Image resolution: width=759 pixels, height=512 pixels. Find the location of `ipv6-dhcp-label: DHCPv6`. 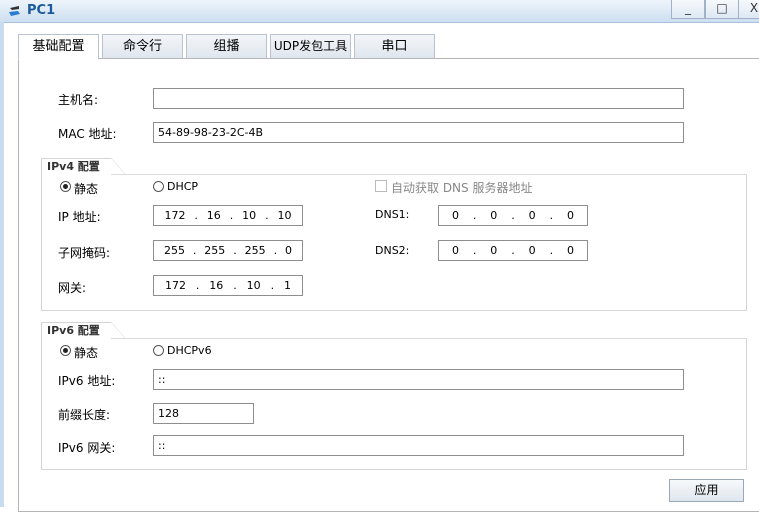

ipv6-dhcp-label: DHCPv6 is located at coordinates (189, 350).